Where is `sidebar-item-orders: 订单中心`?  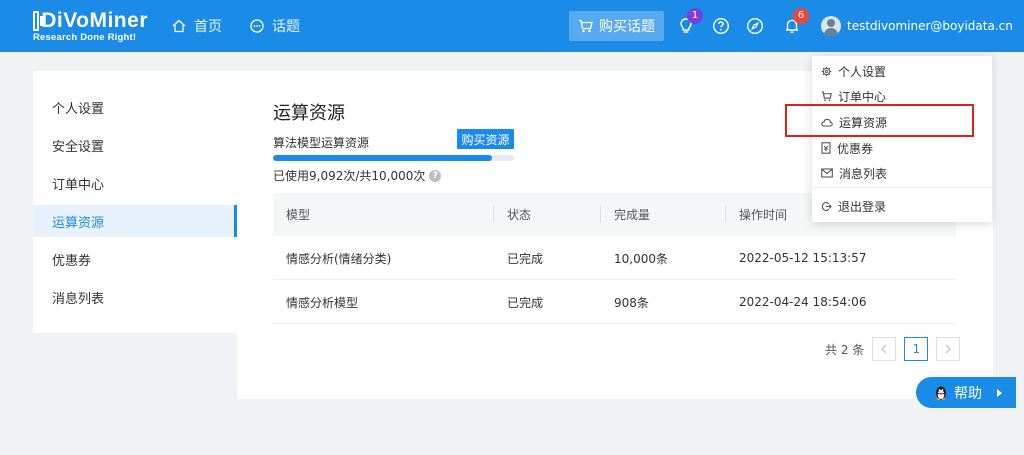 sidebar-item-orders: 订单中心 is located at coordinates (135, 183).